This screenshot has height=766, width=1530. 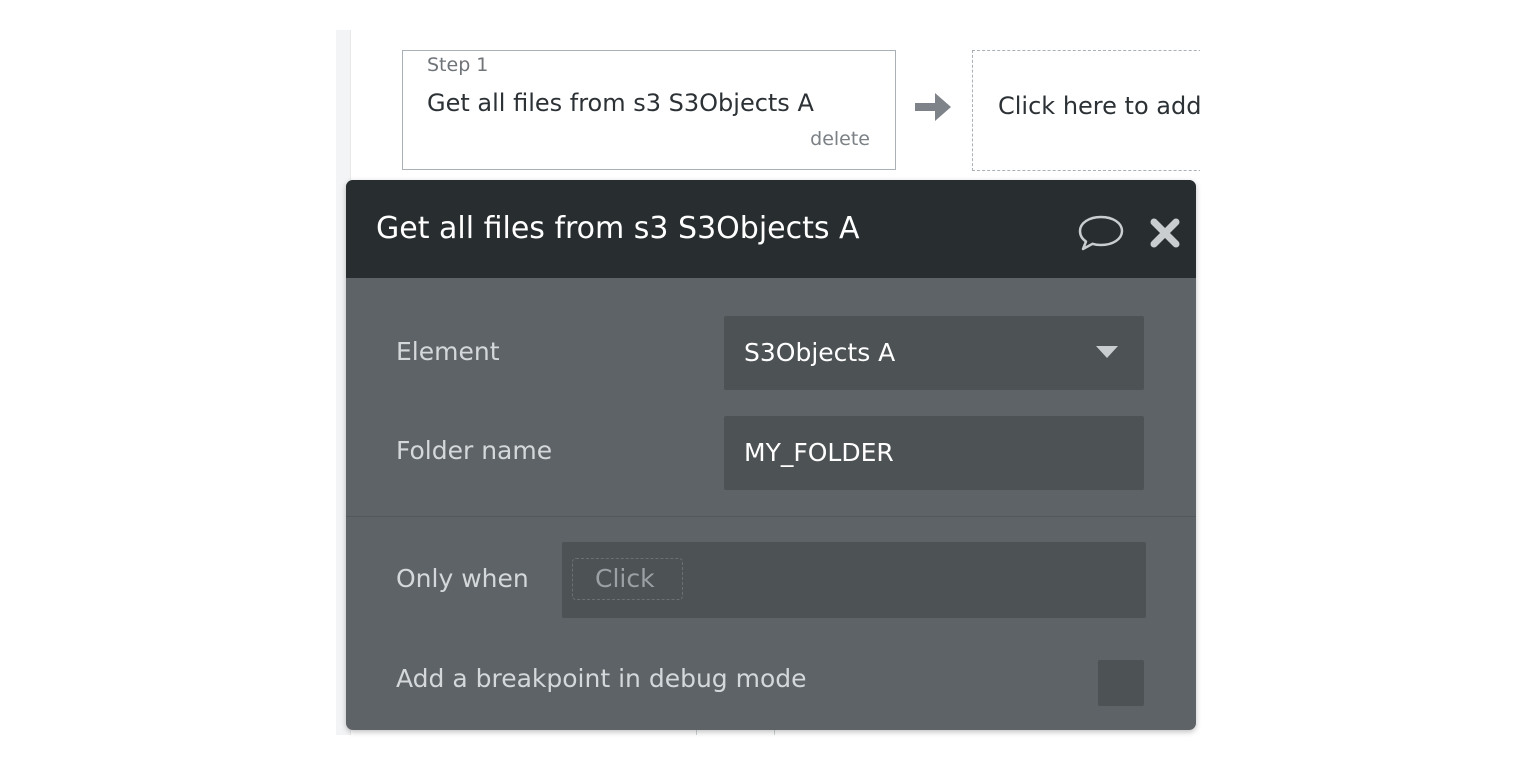 What do you see at coordinates (1107, 352) in the screenshot?
I see `chevron-down-icon` at bounding box center [1107, 352].